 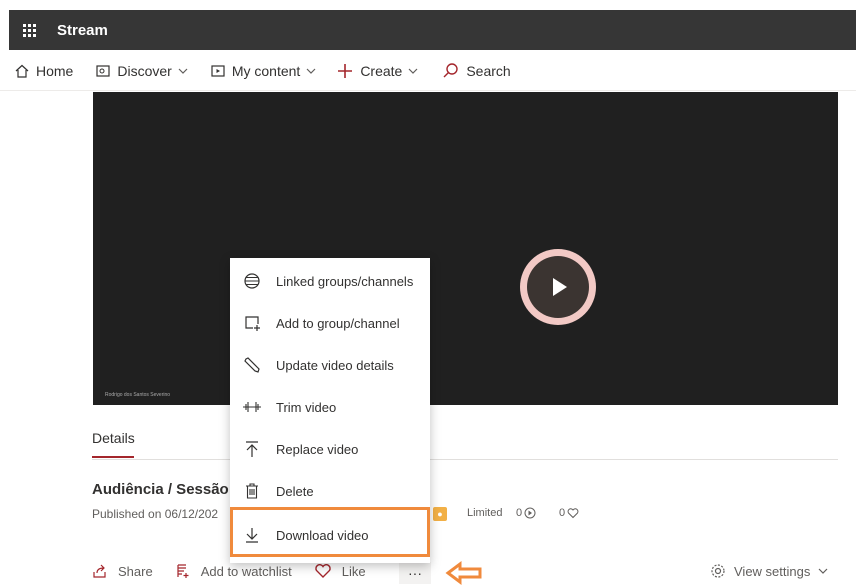 I want to click on views-count: 0, so click(x=526, y=513).